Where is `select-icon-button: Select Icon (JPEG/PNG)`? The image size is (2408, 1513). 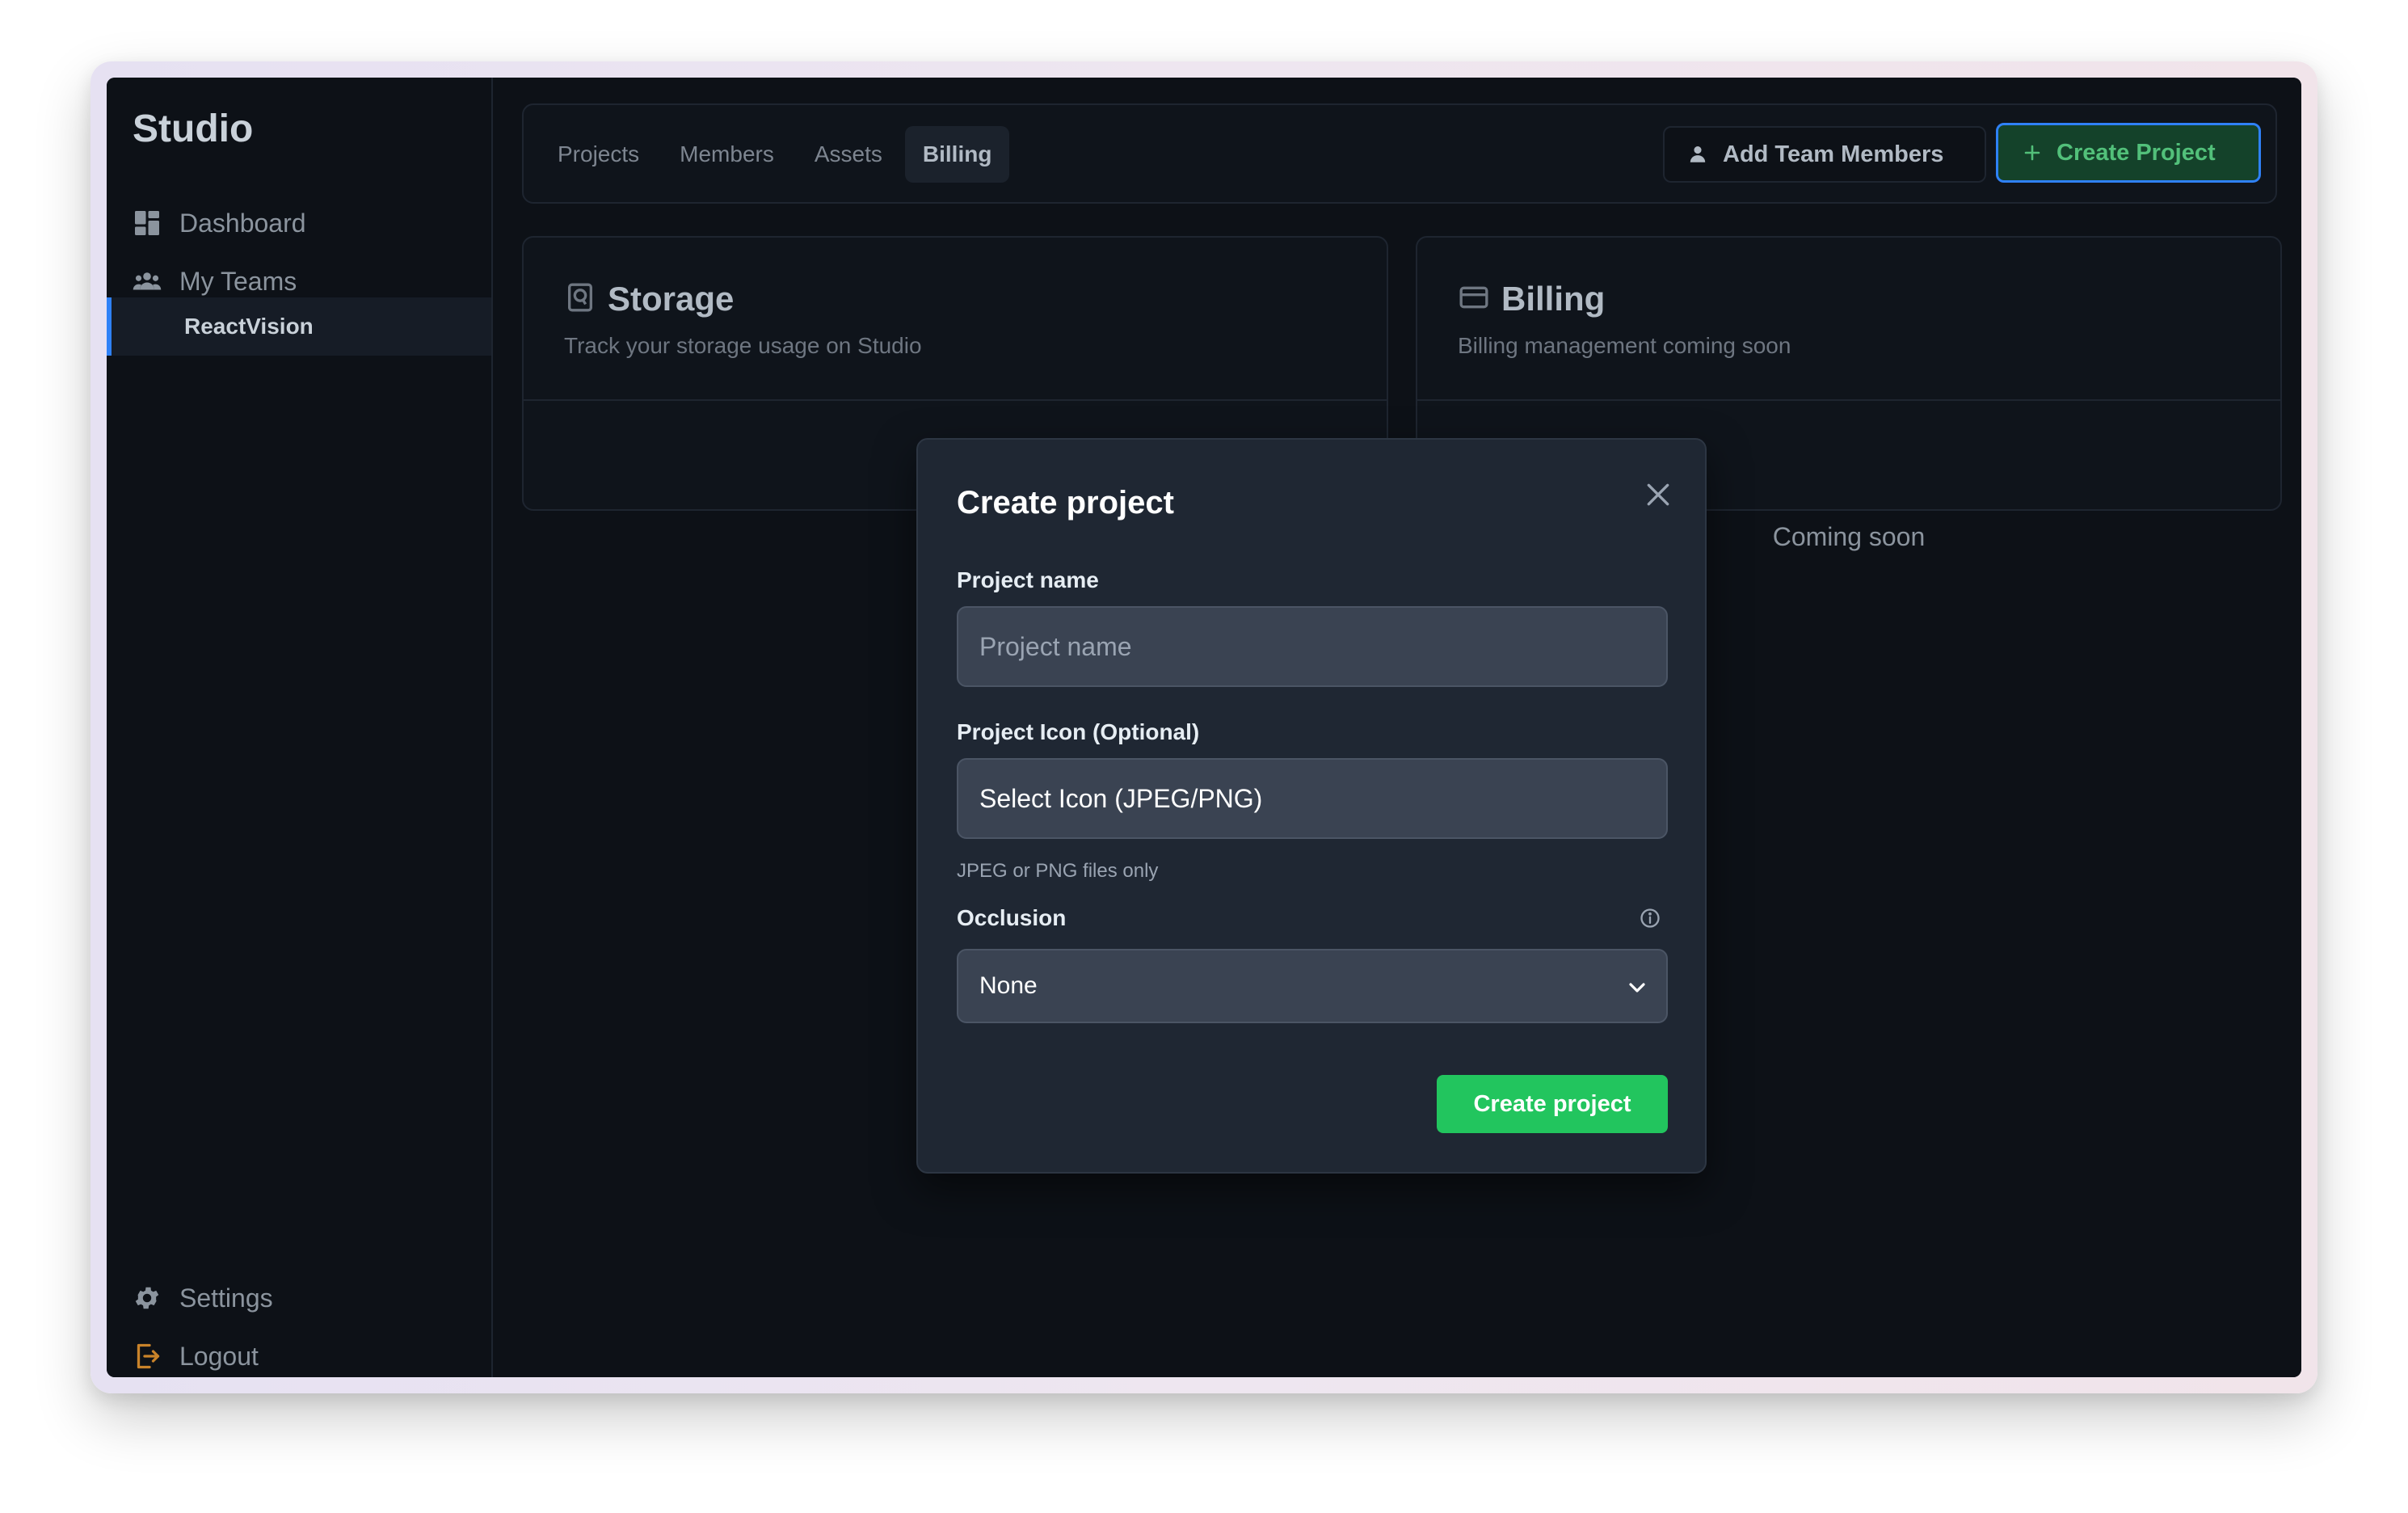 select-icon-button: Select Icon (JPEG/PNG) is located at coordinates (1312, 798).